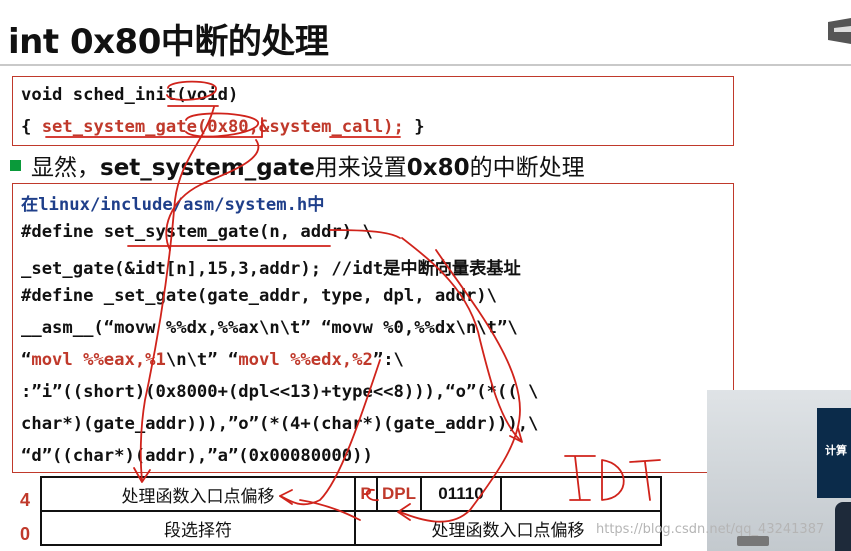  I want to click on partial-logo-icon, so click(839, 31).